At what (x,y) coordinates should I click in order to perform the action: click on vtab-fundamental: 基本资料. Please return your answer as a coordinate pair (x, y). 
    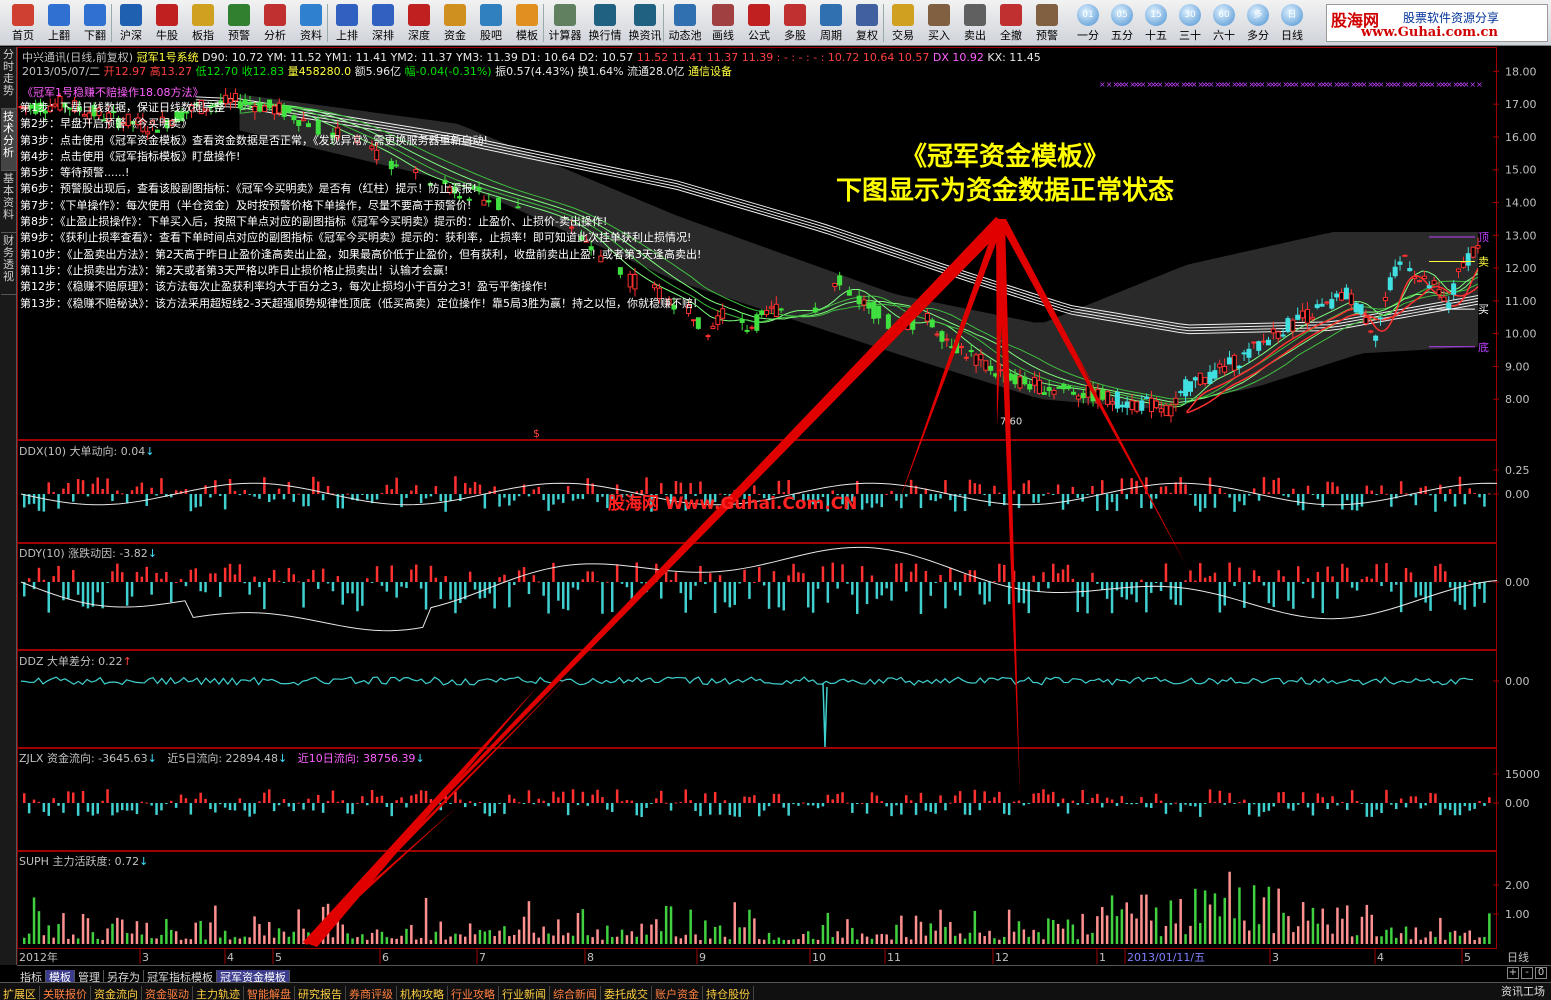
    Looking at the image, I should click on (8, 202).